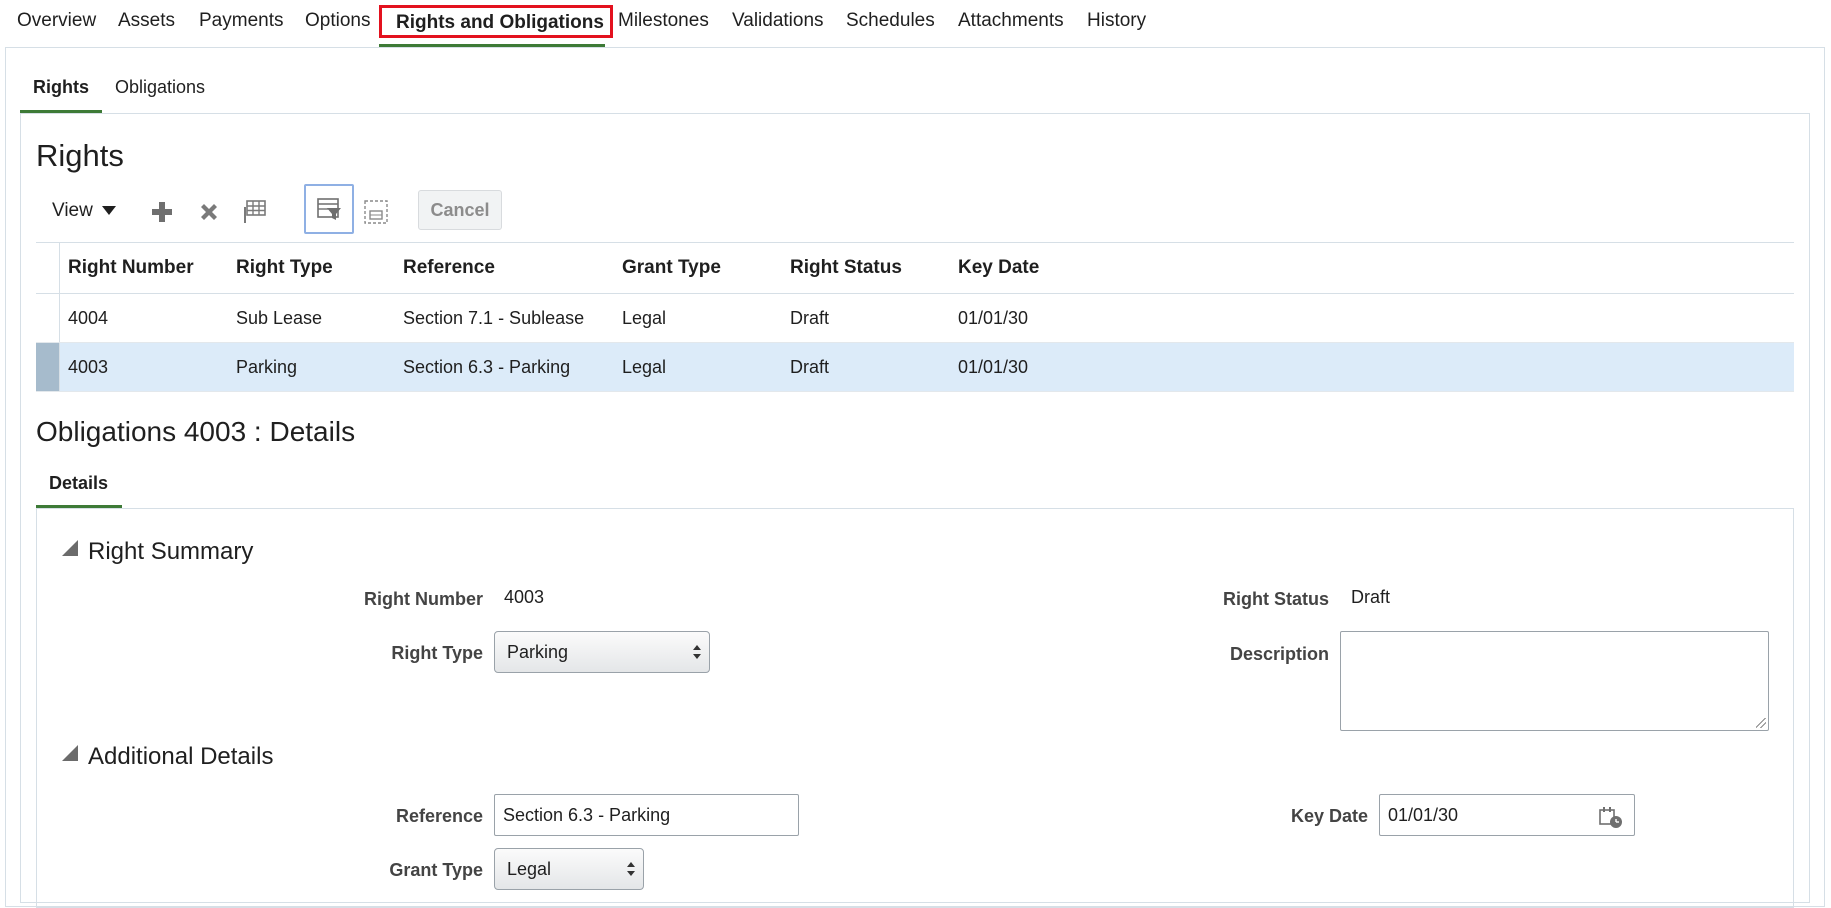  I want to click on rights-title: Rights, so click(80, 155).